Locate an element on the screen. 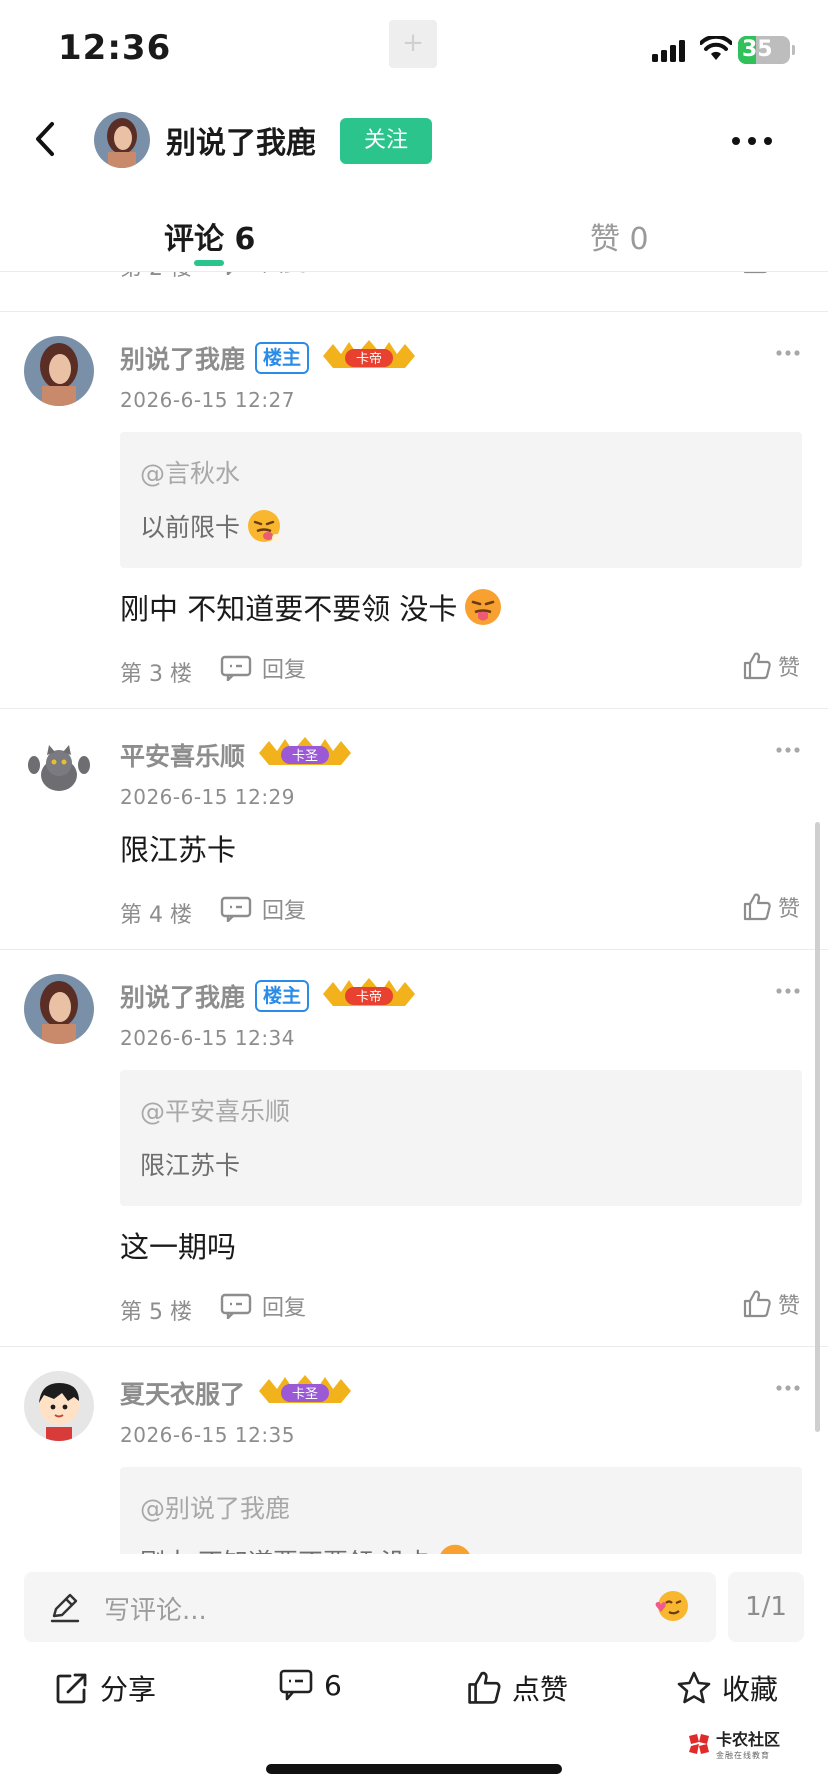  more-icon is located at coordinates (752, 141).